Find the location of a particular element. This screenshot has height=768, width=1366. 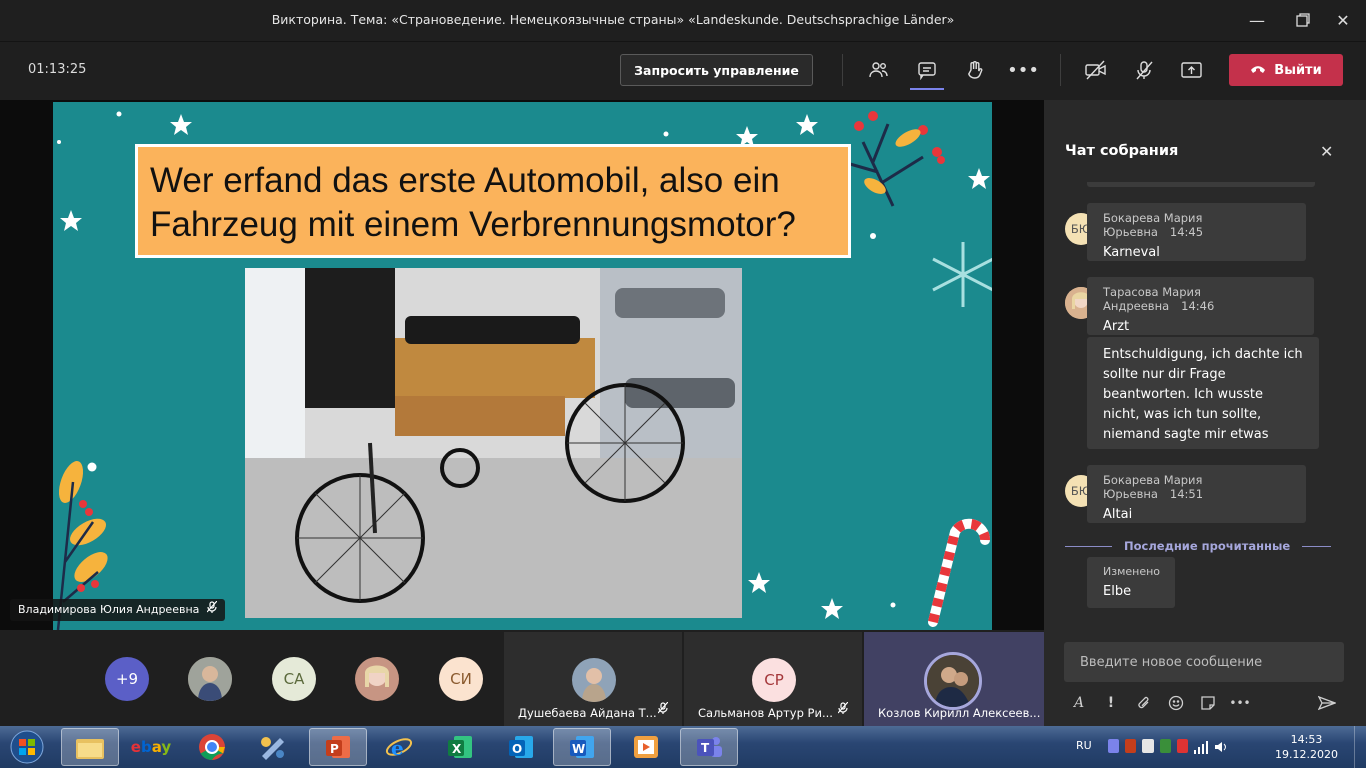

word-taskbar-icon: W is located at coordinates (582, 747).